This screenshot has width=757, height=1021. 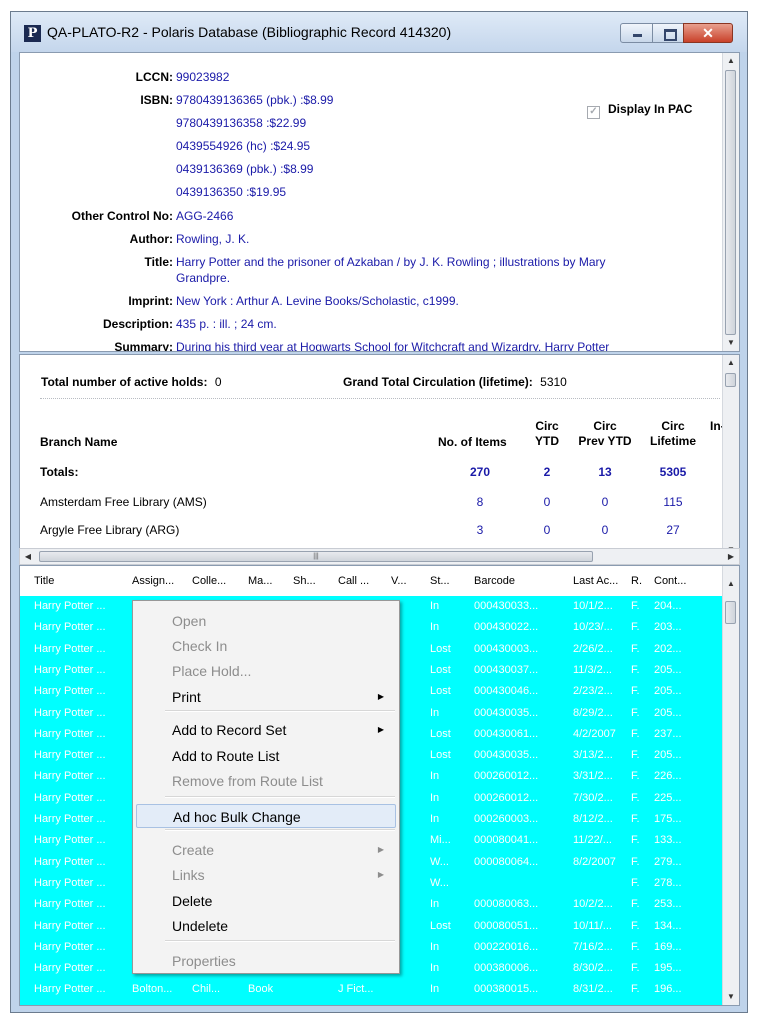 What do you see at coordinates (266, 697) in the screenshot?
I see `menu-item-print: Print ▶` at bounding box center [266, 697].